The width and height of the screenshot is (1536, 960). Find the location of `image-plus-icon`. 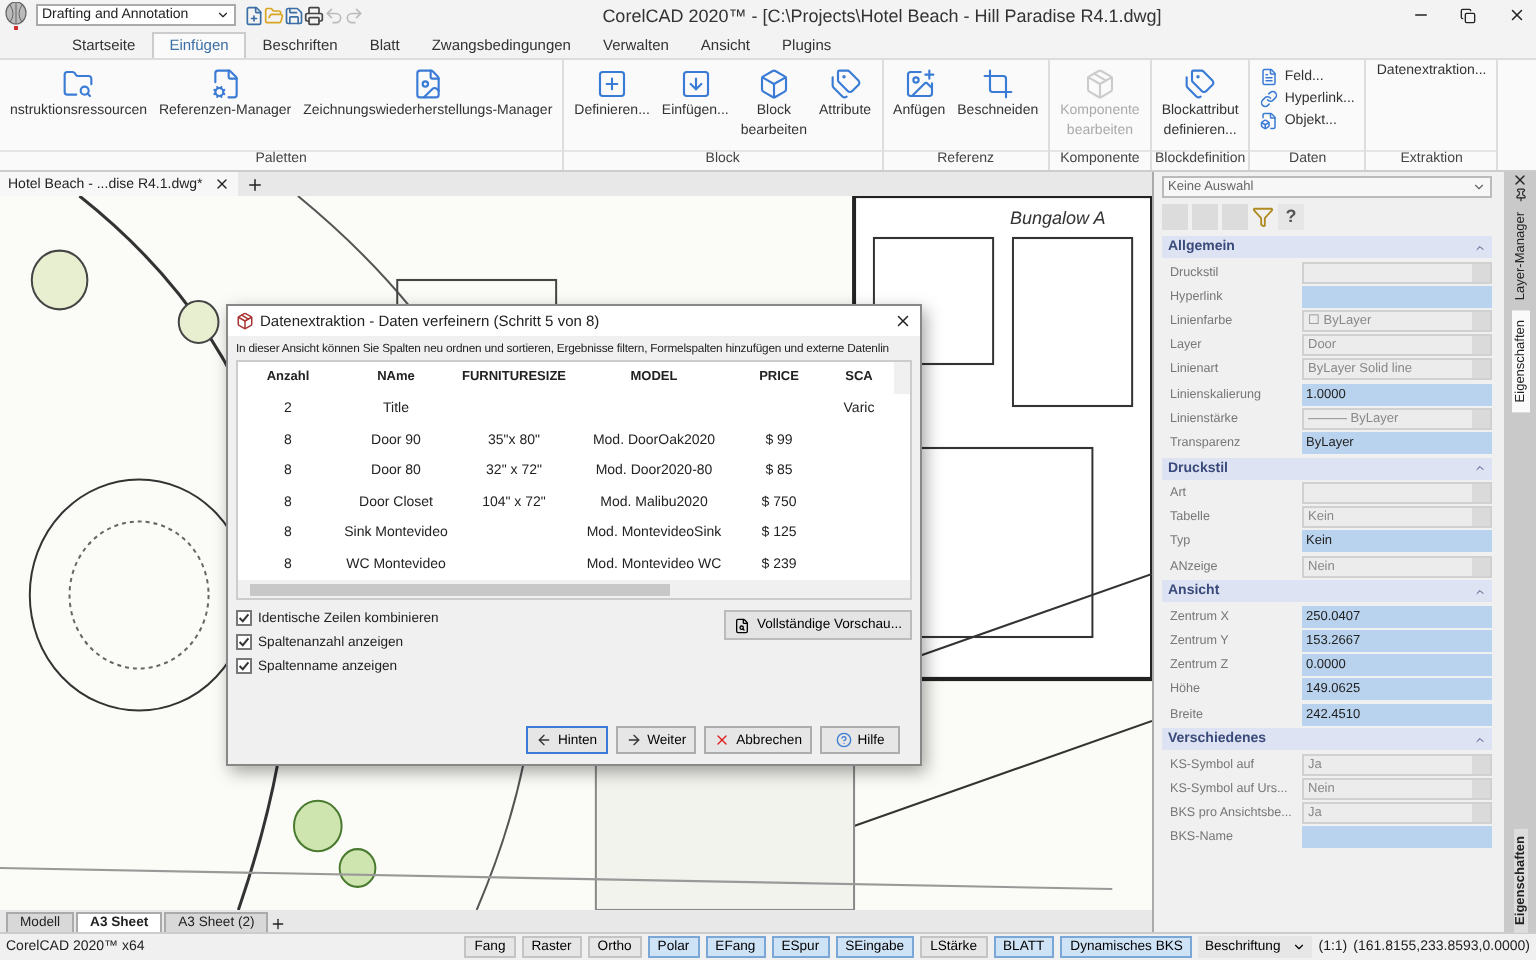

image-plus-icon is located at coordinates (919, 84).